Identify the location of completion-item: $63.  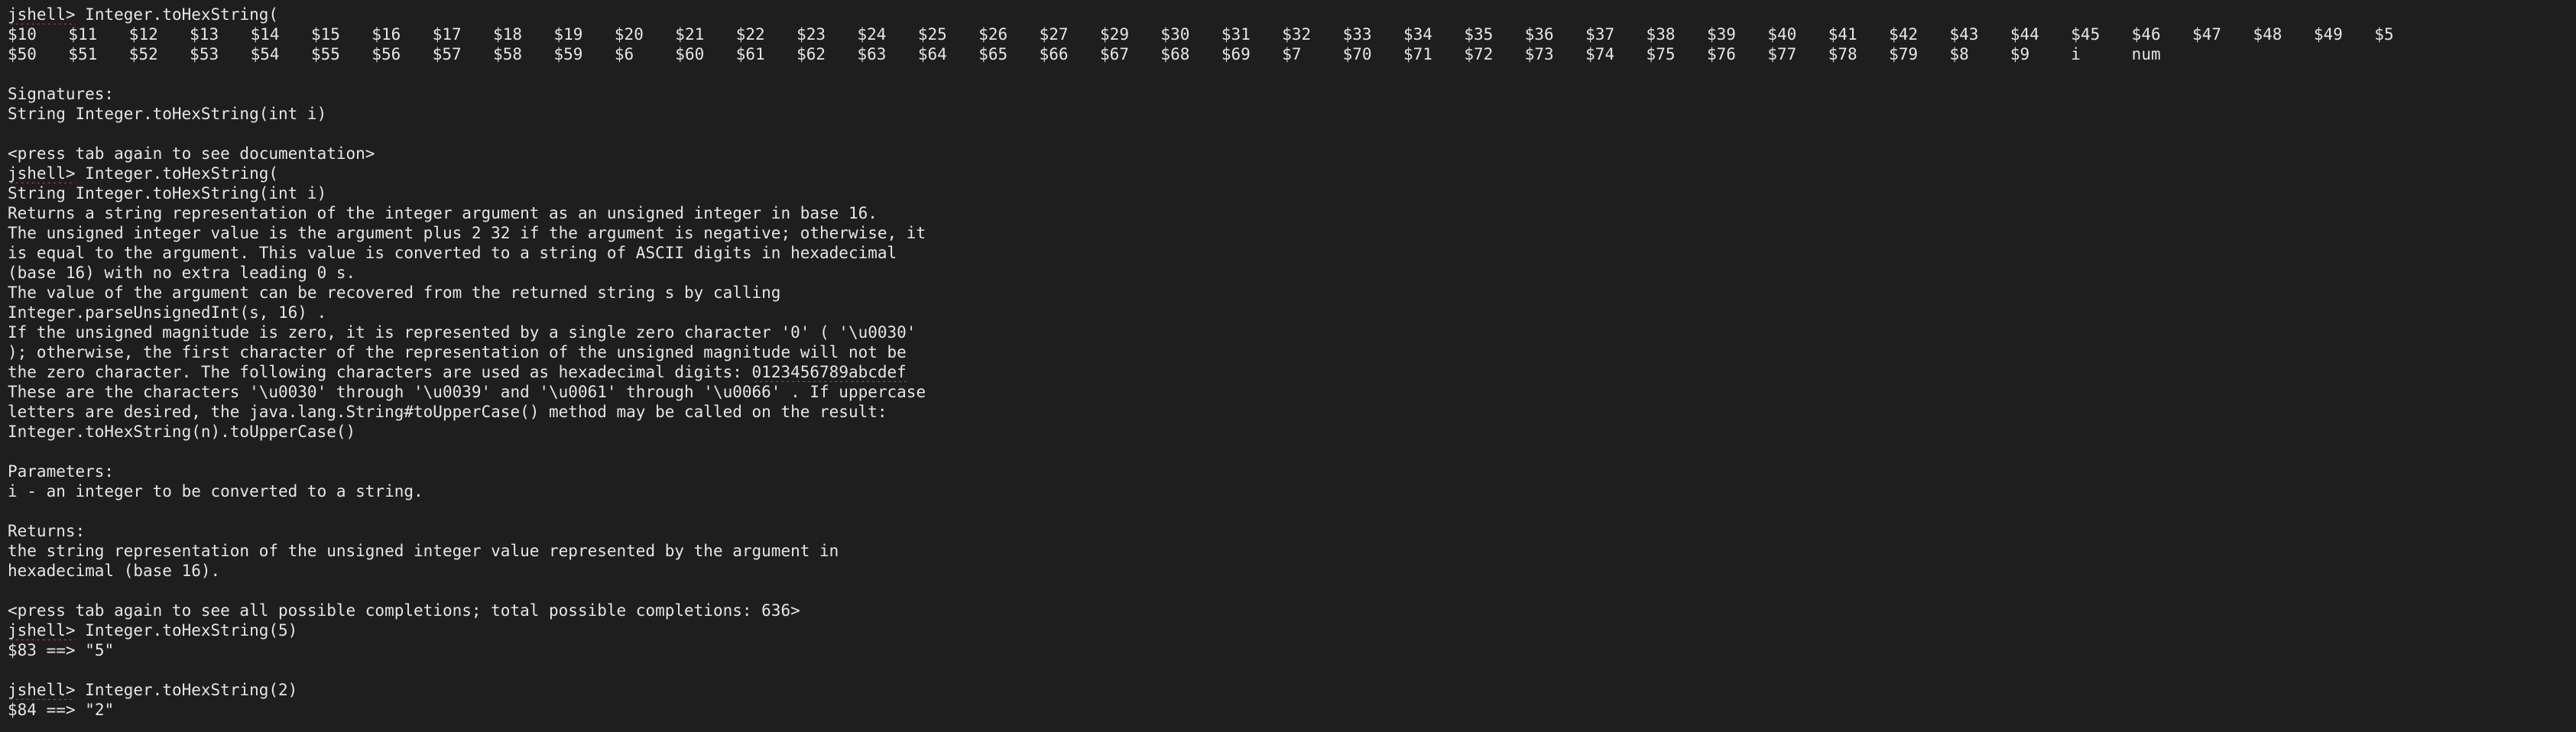
(872, 54).